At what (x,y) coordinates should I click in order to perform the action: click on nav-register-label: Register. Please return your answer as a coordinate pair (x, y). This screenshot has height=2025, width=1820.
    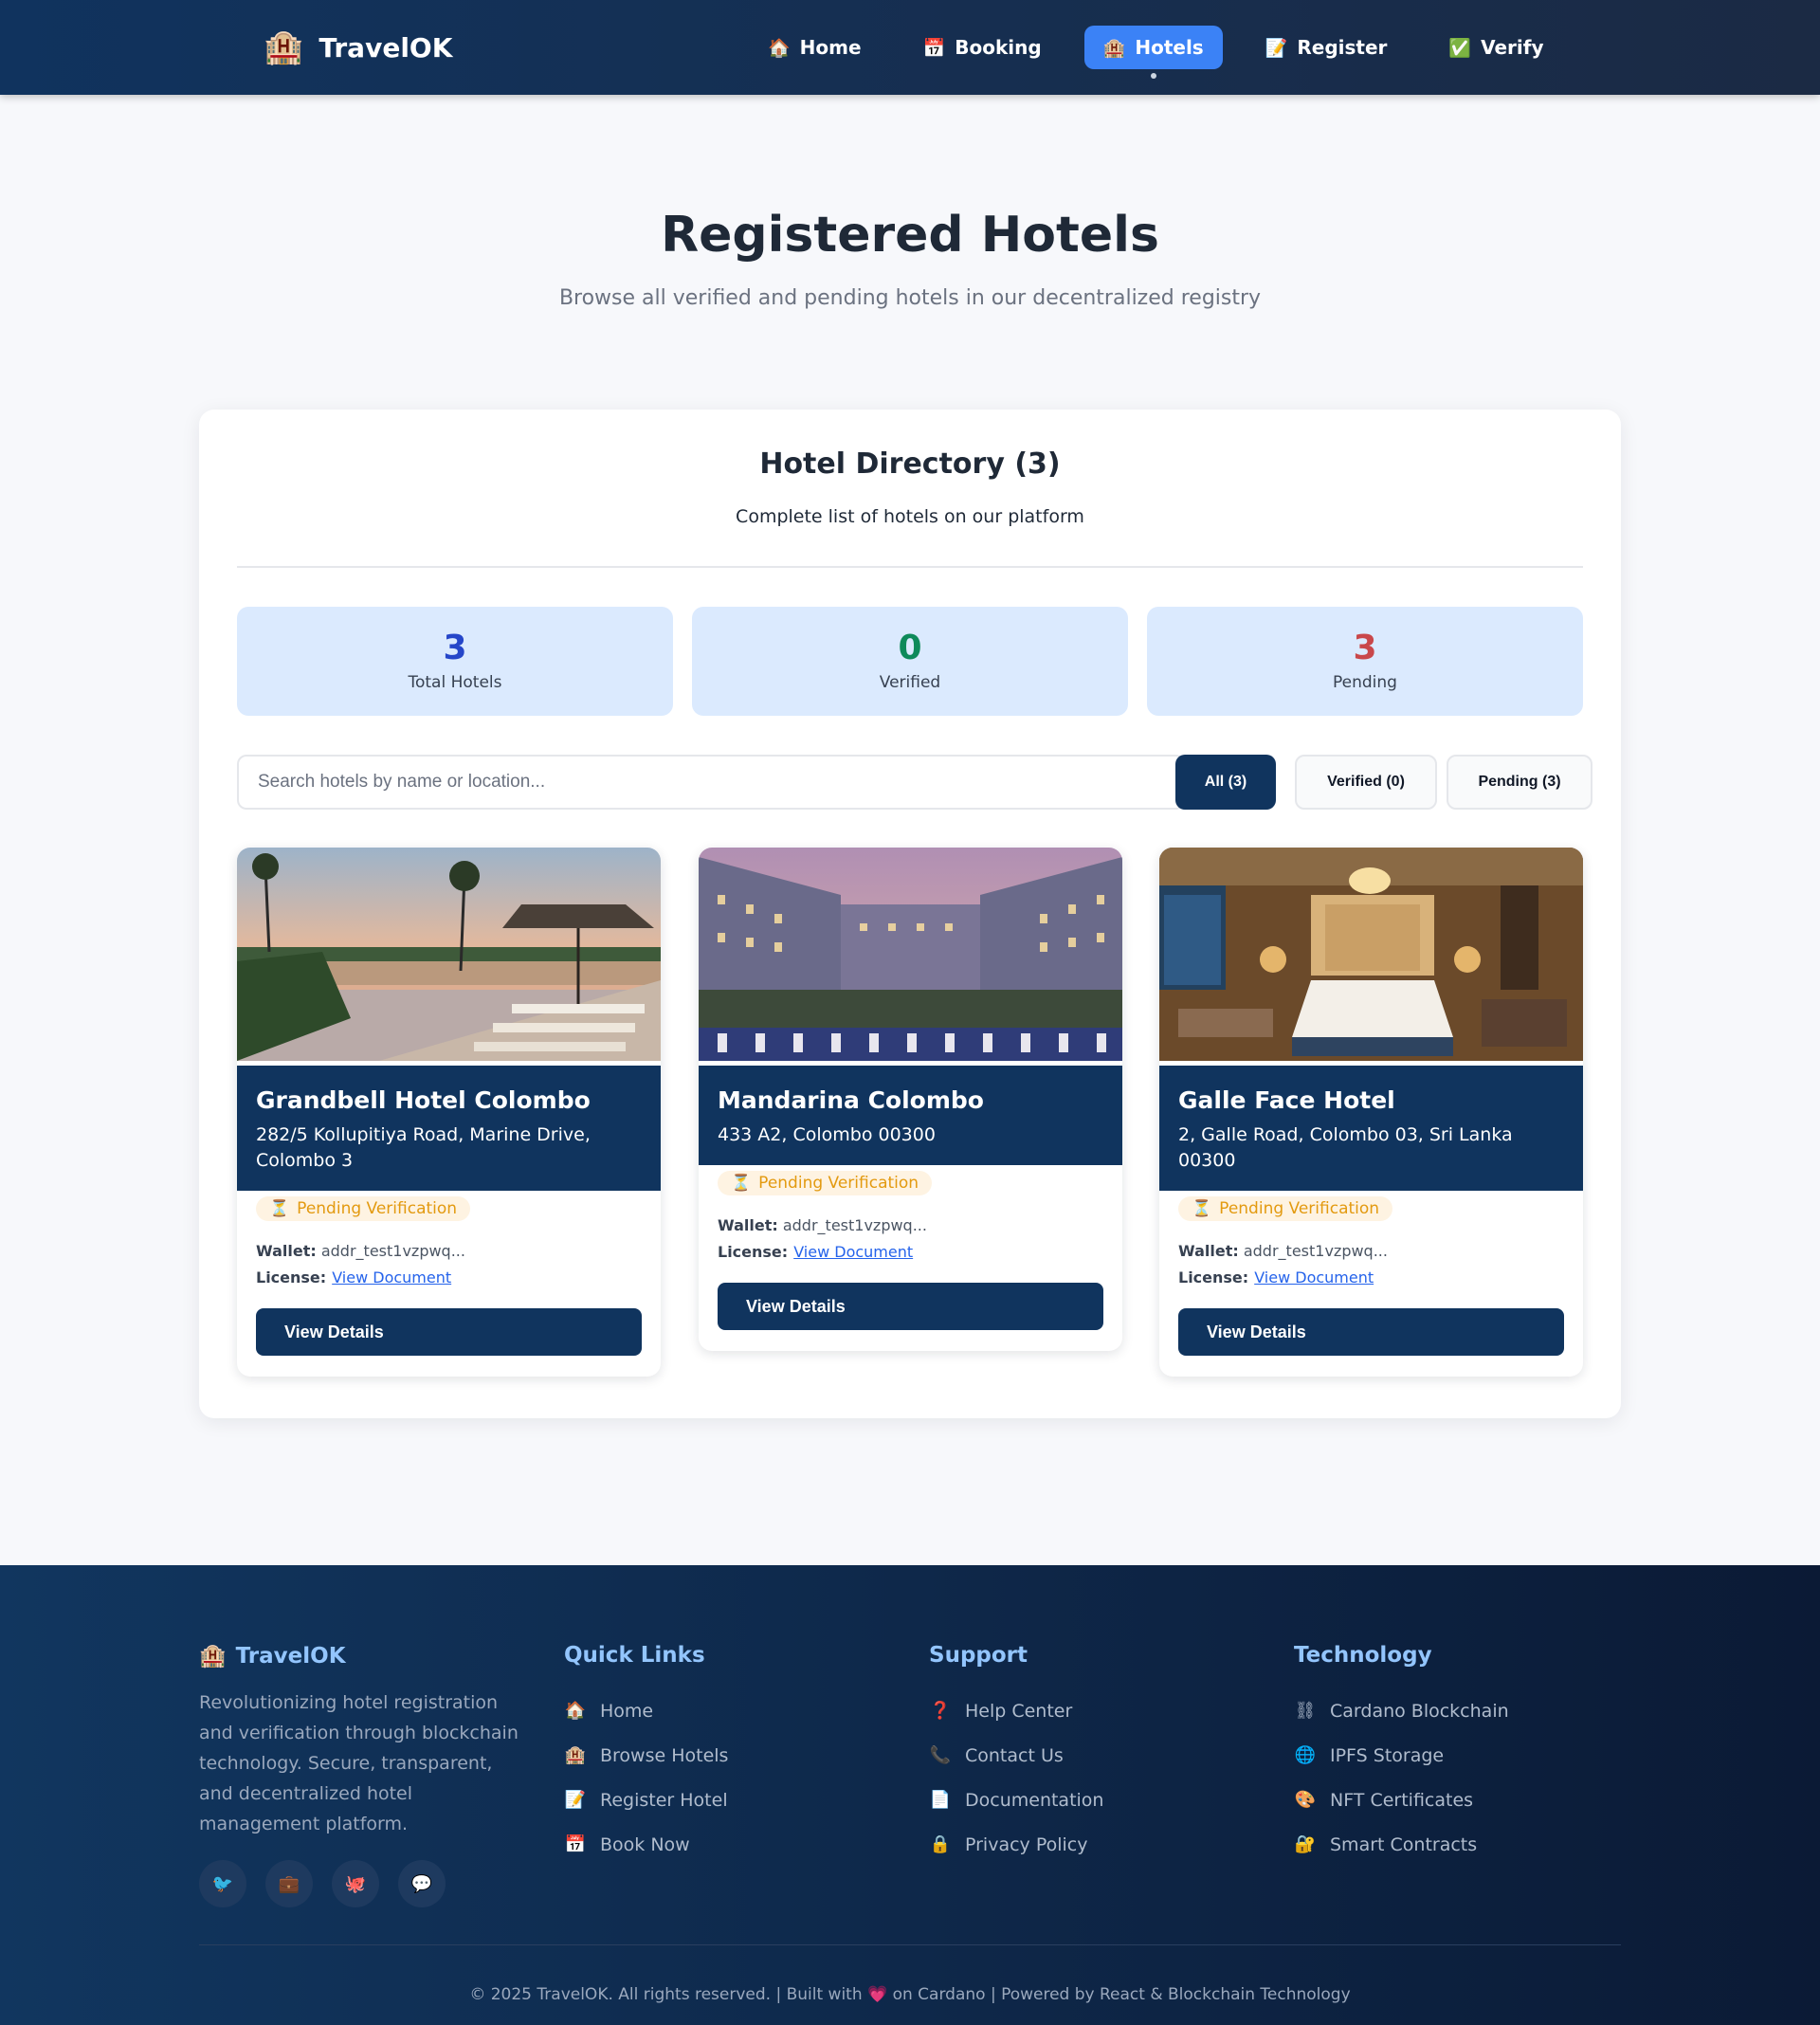
    Looking at the image, I should click on (1342, 47).